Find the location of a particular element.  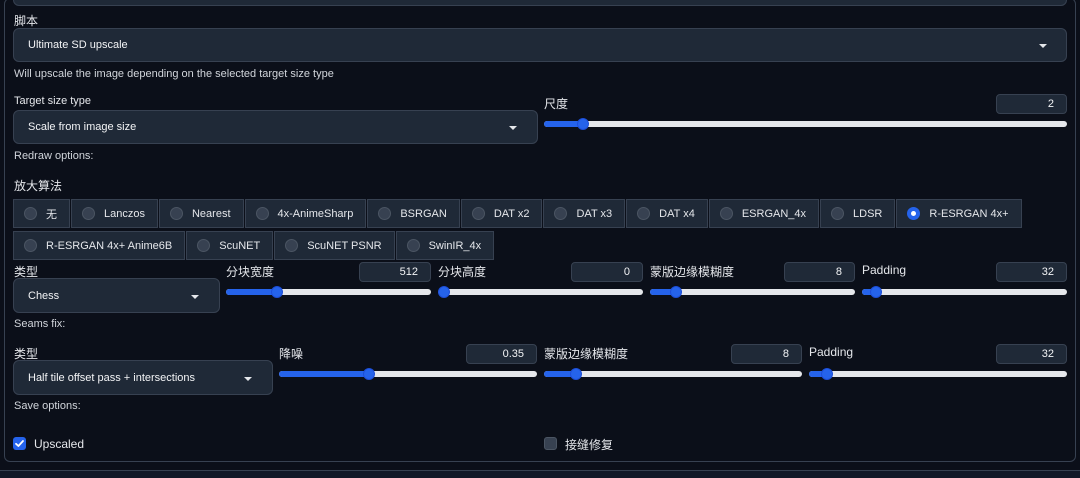

upscaler-option: ScuNET PSNR is located at coordinates (334, 245).